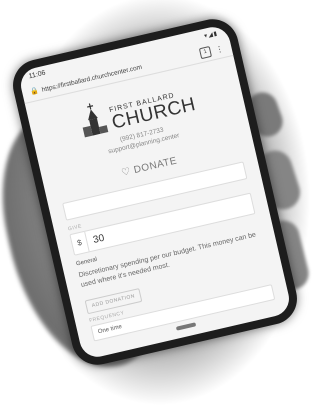  What do you see at coordinates (220, 49) in the screenshot?
I see `menu-icon: ⋮` at bounding box center [220, 49].